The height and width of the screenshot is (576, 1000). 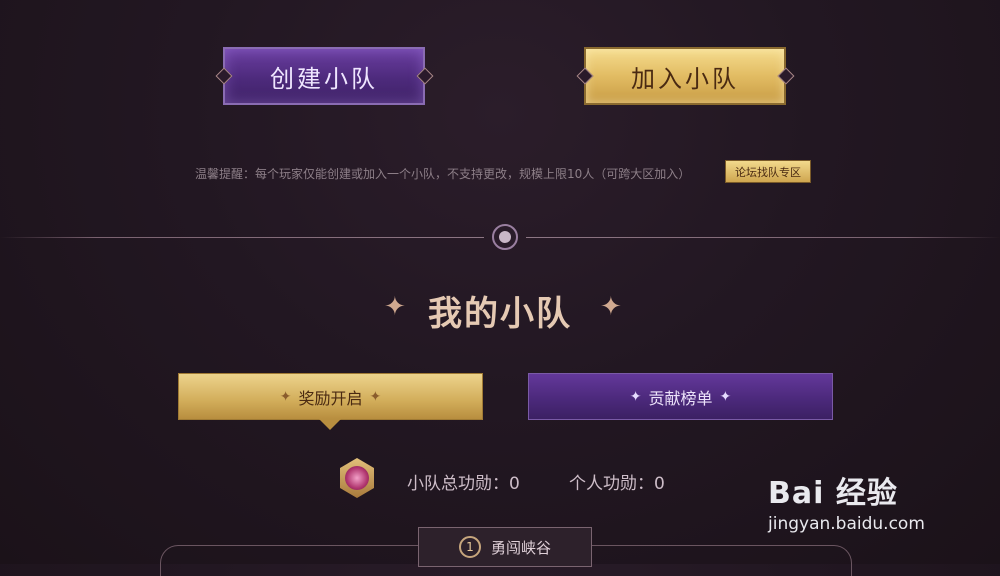 I want to click on forum-team-label: 论坛找队专区, so click(x=768, y=172).